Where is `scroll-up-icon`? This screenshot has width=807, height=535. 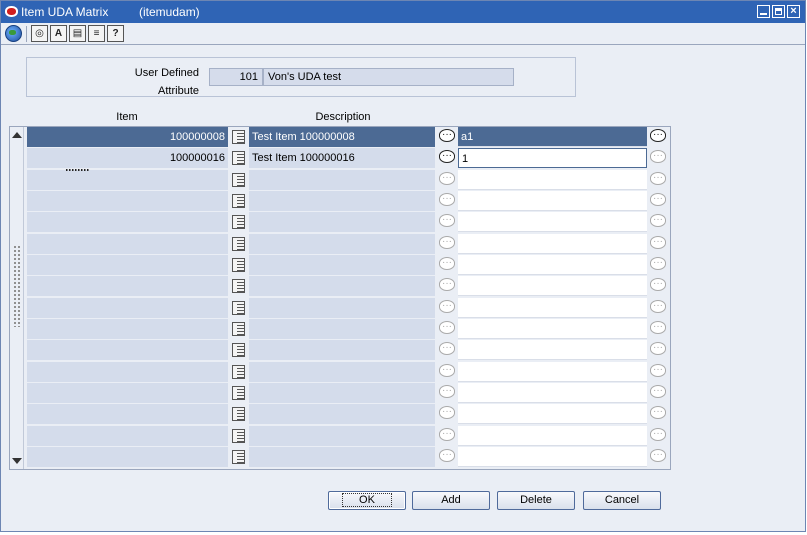
scroll-up-icon is located at coordinates (17, 135).